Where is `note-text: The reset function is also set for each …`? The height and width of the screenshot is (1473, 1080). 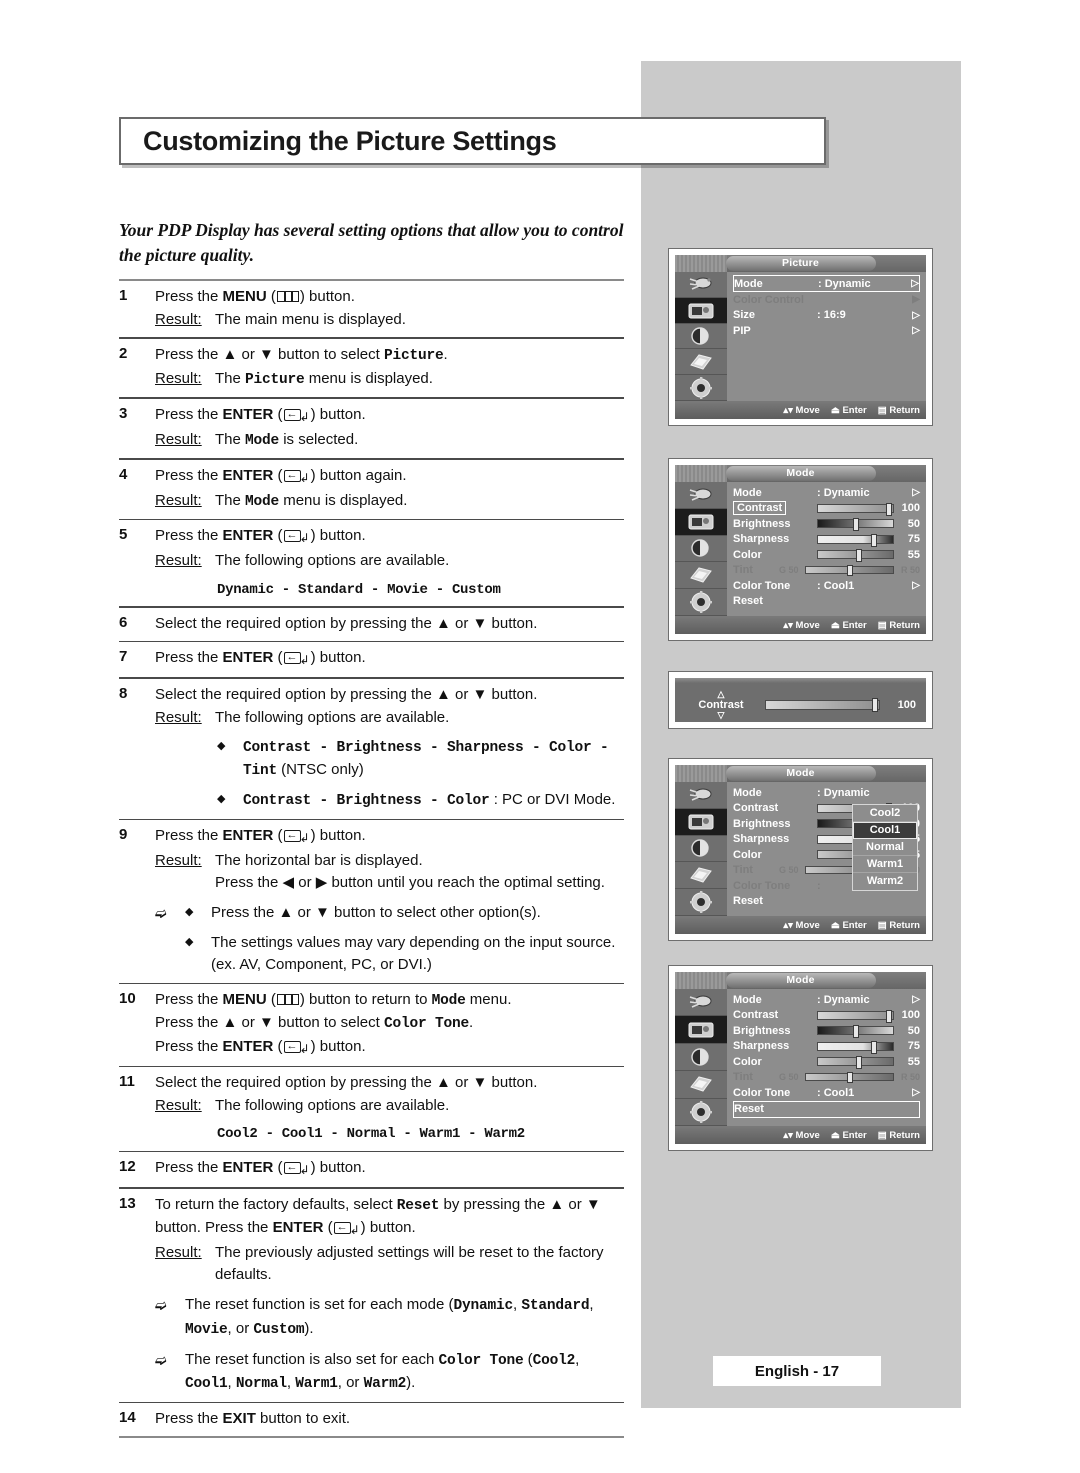
note-text: The reset function is also set for each … is located at coordinates (404, 1372).